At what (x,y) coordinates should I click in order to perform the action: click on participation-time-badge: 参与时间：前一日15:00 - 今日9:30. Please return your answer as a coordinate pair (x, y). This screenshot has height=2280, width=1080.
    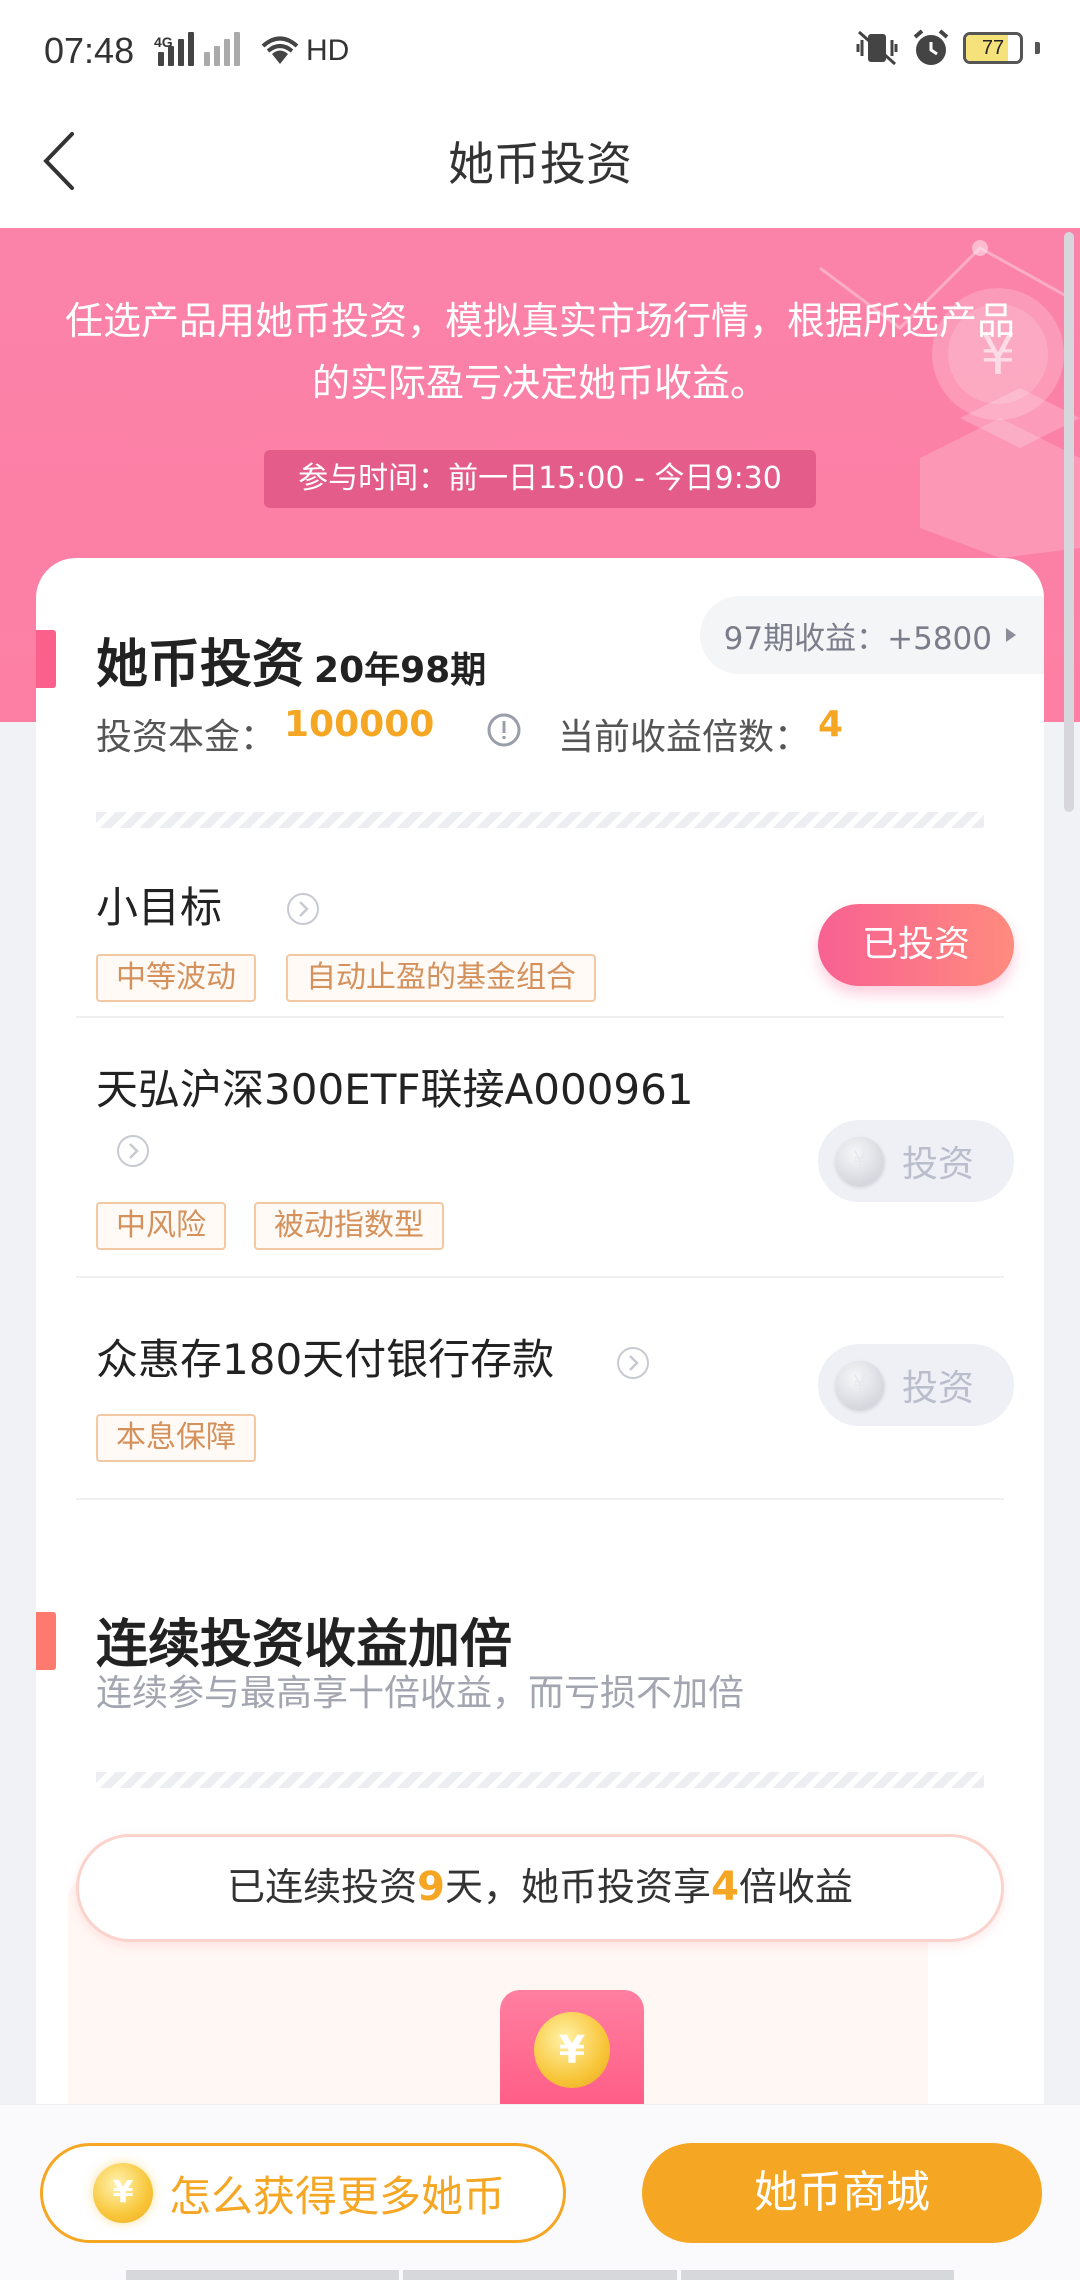
    Looking at the image, I should click on (540, 479).